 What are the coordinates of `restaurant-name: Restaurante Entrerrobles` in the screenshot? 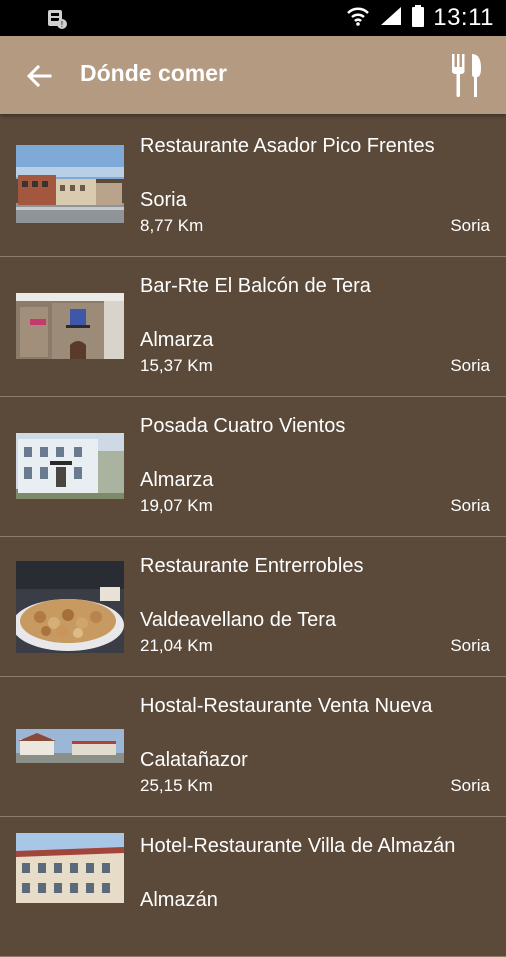 It's located at (252, 566).